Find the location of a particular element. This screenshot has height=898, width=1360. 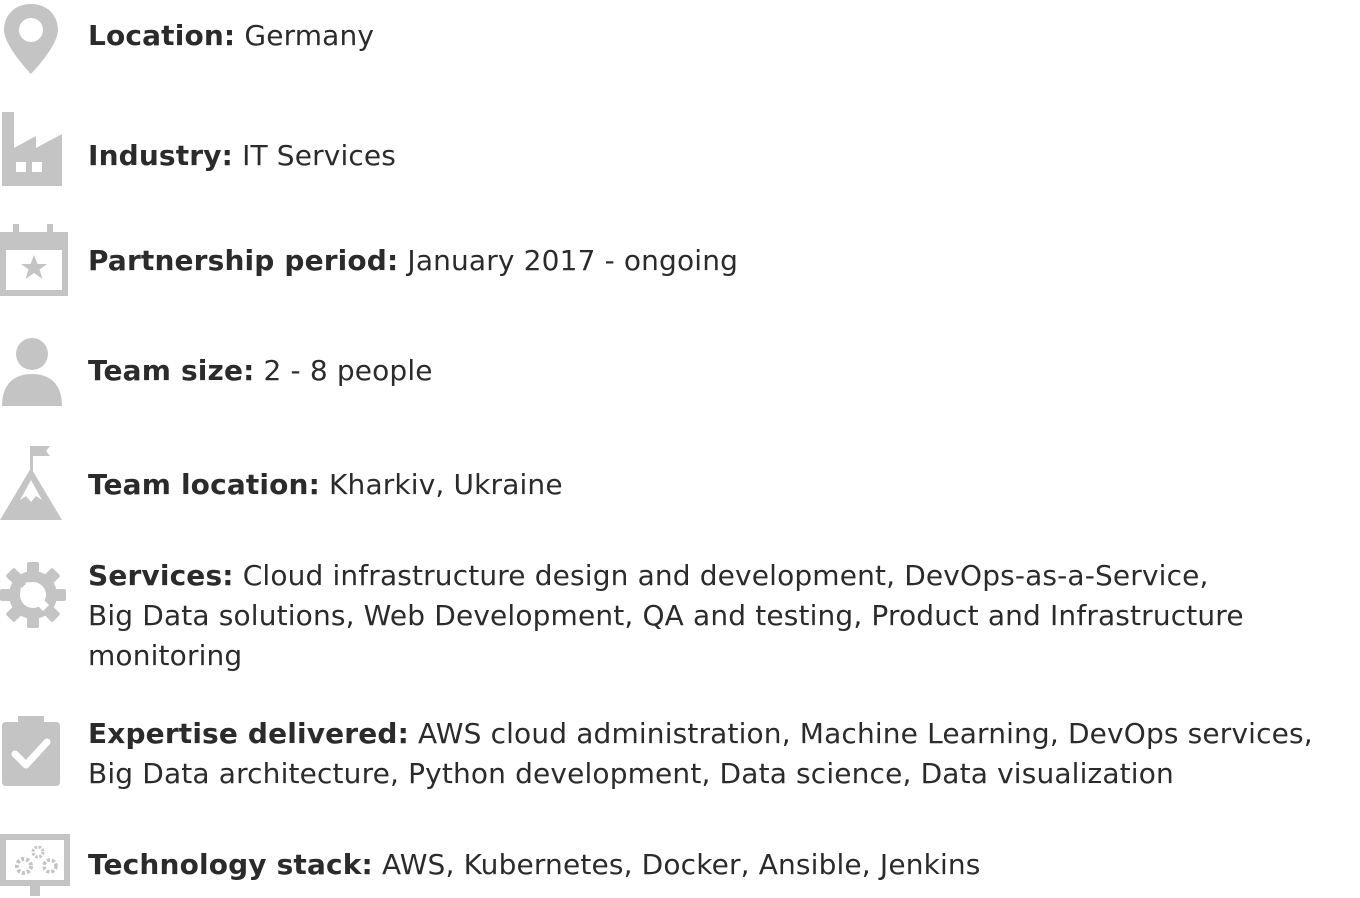

calendar-icon is located at coordinates (34, 261).